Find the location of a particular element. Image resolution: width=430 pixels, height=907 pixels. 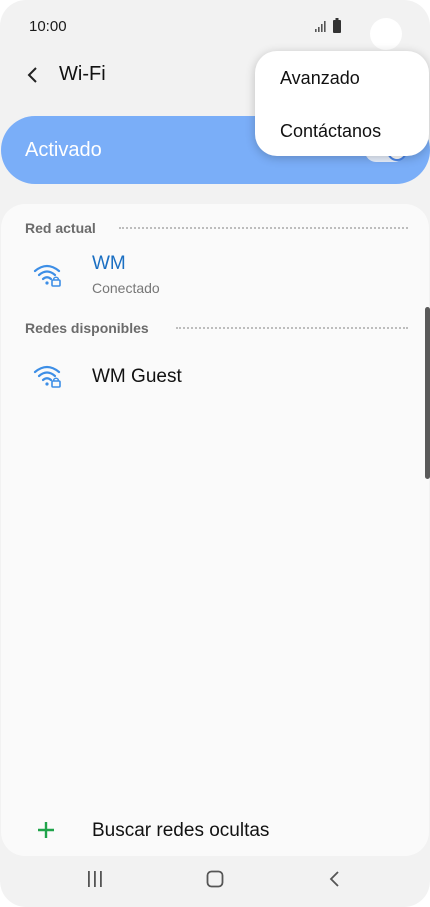

status-bar: 10:00 is located at coordinates (215, 25).